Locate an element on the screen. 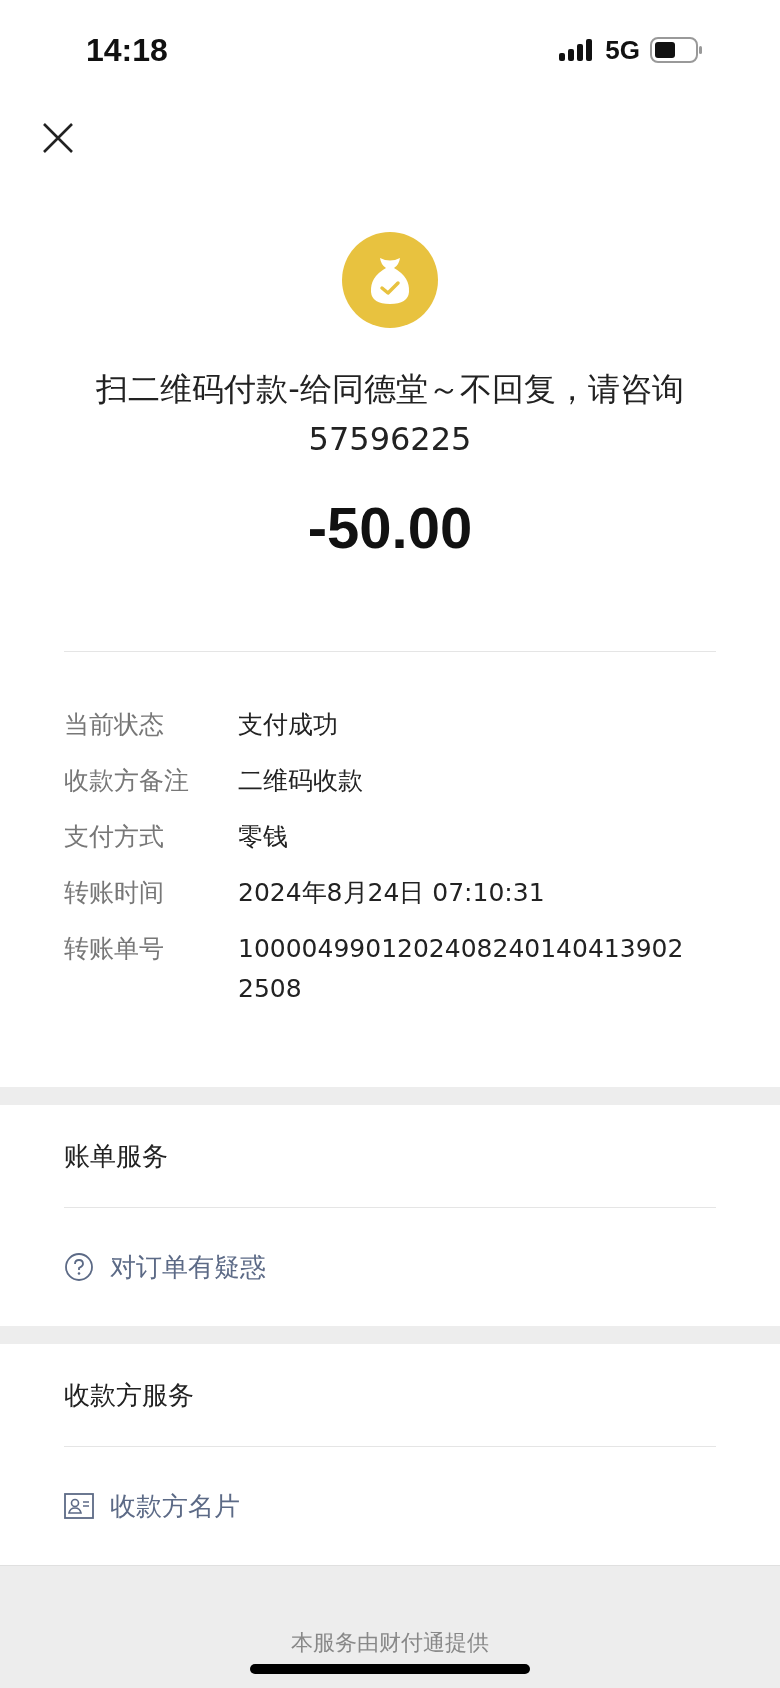  detail-value: 2024年8月24日 07:10:31 is located at coordinates (391, 893).